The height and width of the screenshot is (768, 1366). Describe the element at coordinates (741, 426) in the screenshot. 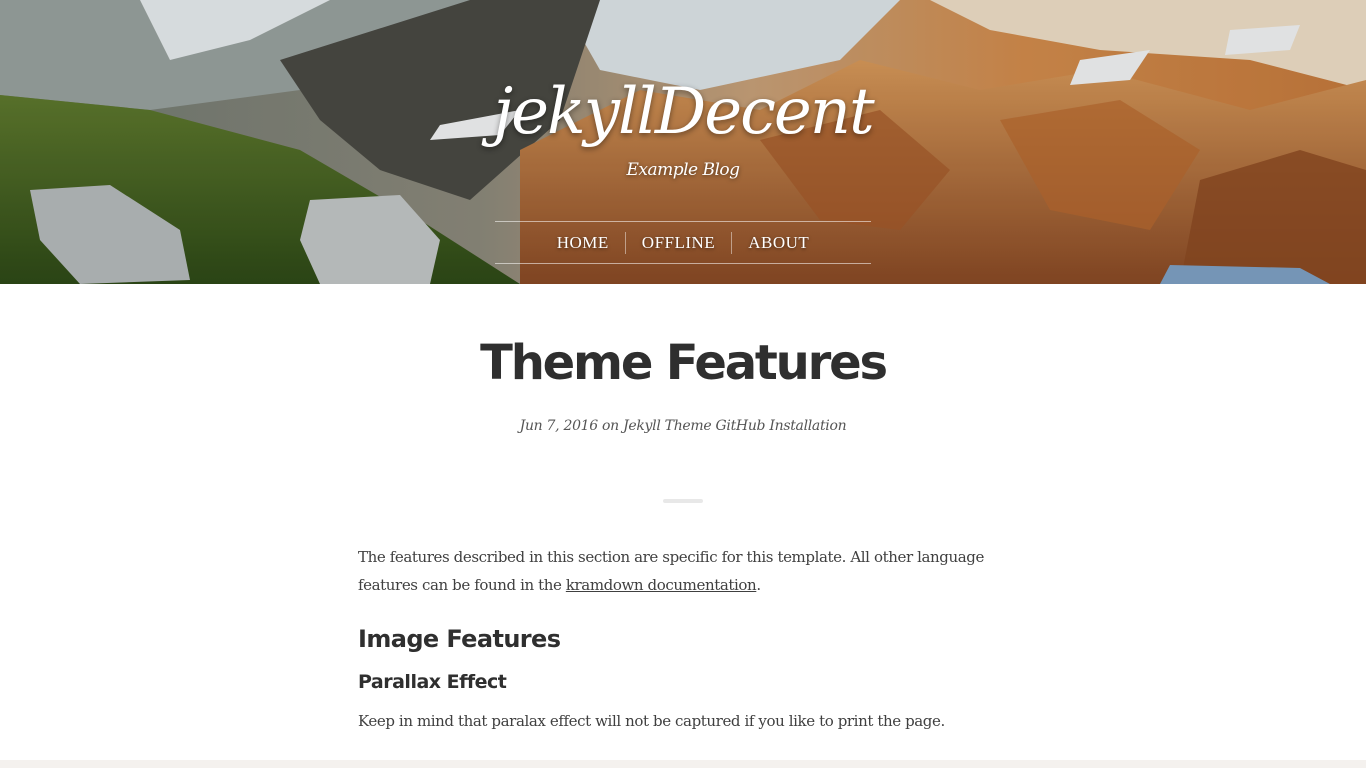

I see `post-tag-github: GitHub` at that location.